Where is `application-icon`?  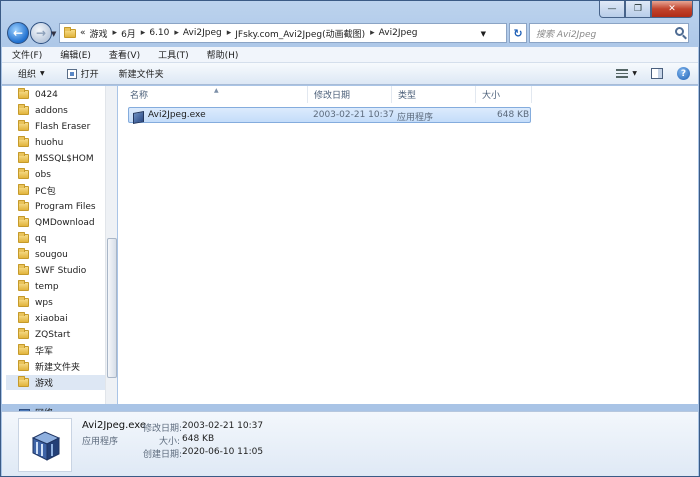 application-icon is located at coordinates (45, 445).